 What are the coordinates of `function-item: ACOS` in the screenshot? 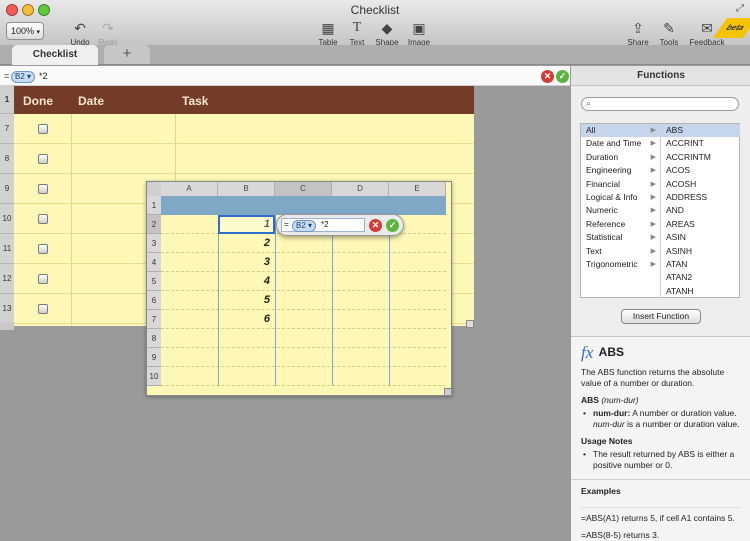 It's located at (700, 170).